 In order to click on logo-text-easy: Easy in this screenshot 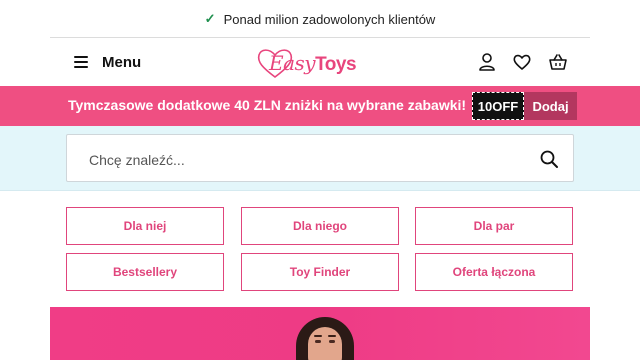, I will do `click(292, 63)`.